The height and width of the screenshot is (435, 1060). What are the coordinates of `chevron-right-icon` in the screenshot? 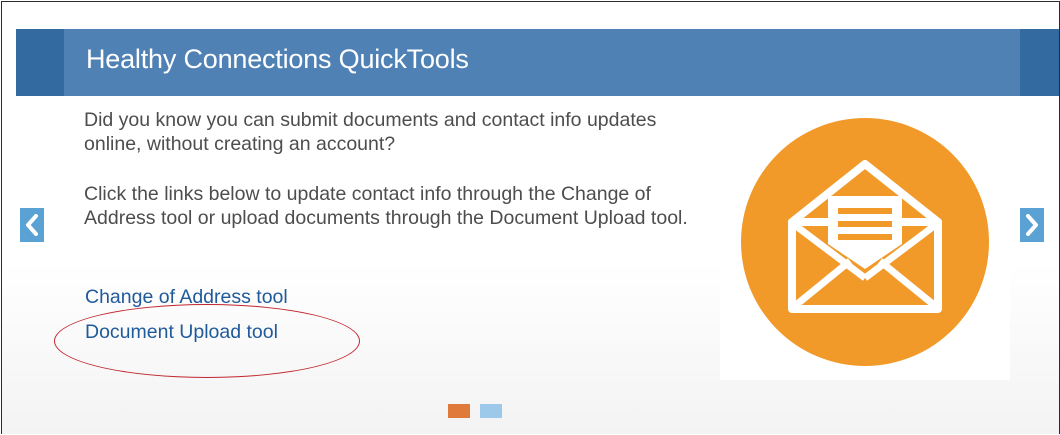 It's located at (1032, 225).